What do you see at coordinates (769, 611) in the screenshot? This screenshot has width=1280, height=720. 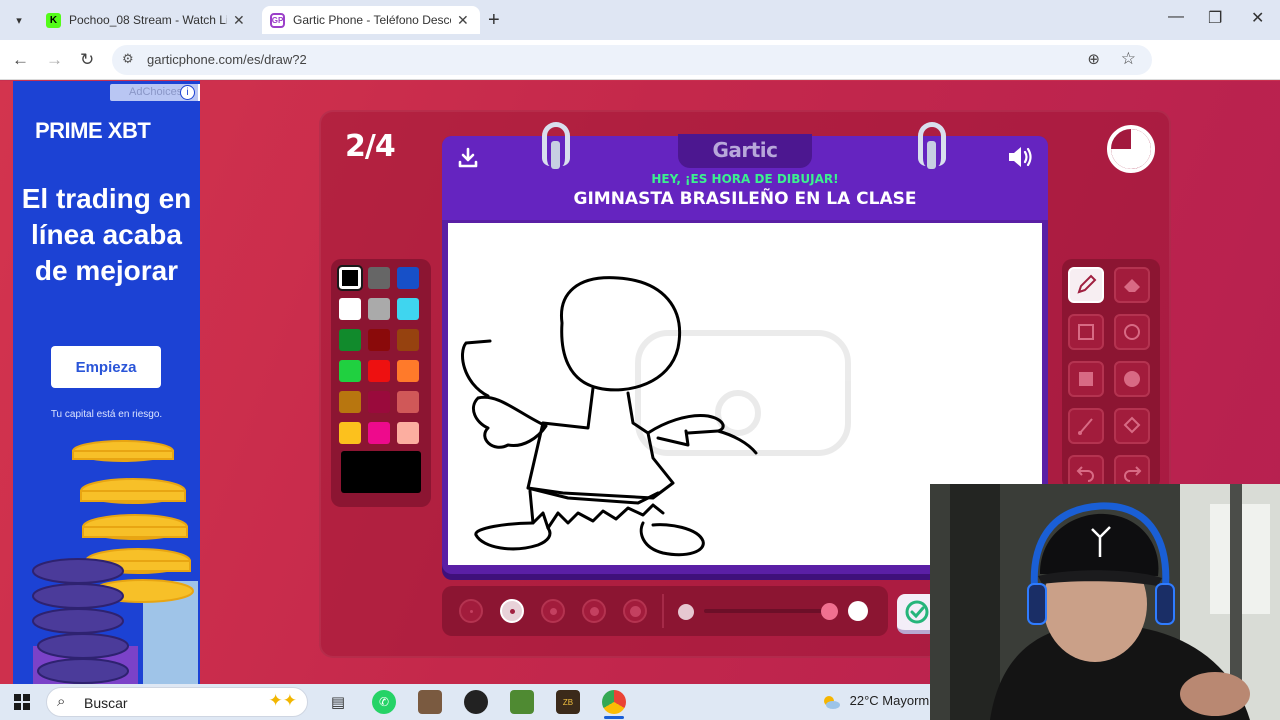 I see `opacity-slider` at bounding box center [769, 611].